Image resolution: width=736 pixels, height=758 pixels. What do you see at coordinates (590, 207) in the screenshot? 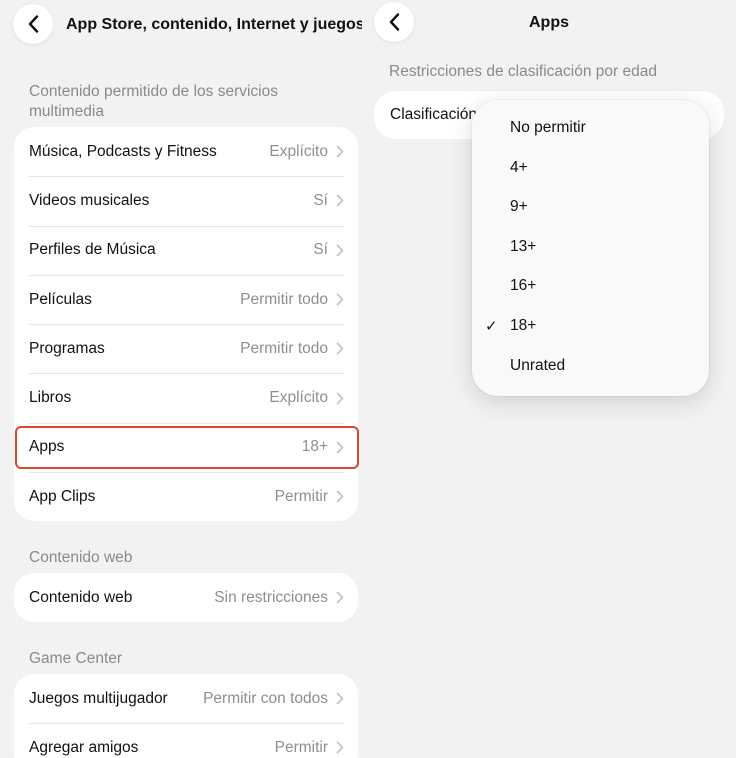
I see `menu-option-9-plus: 9+` at bounding box center [590, 207].